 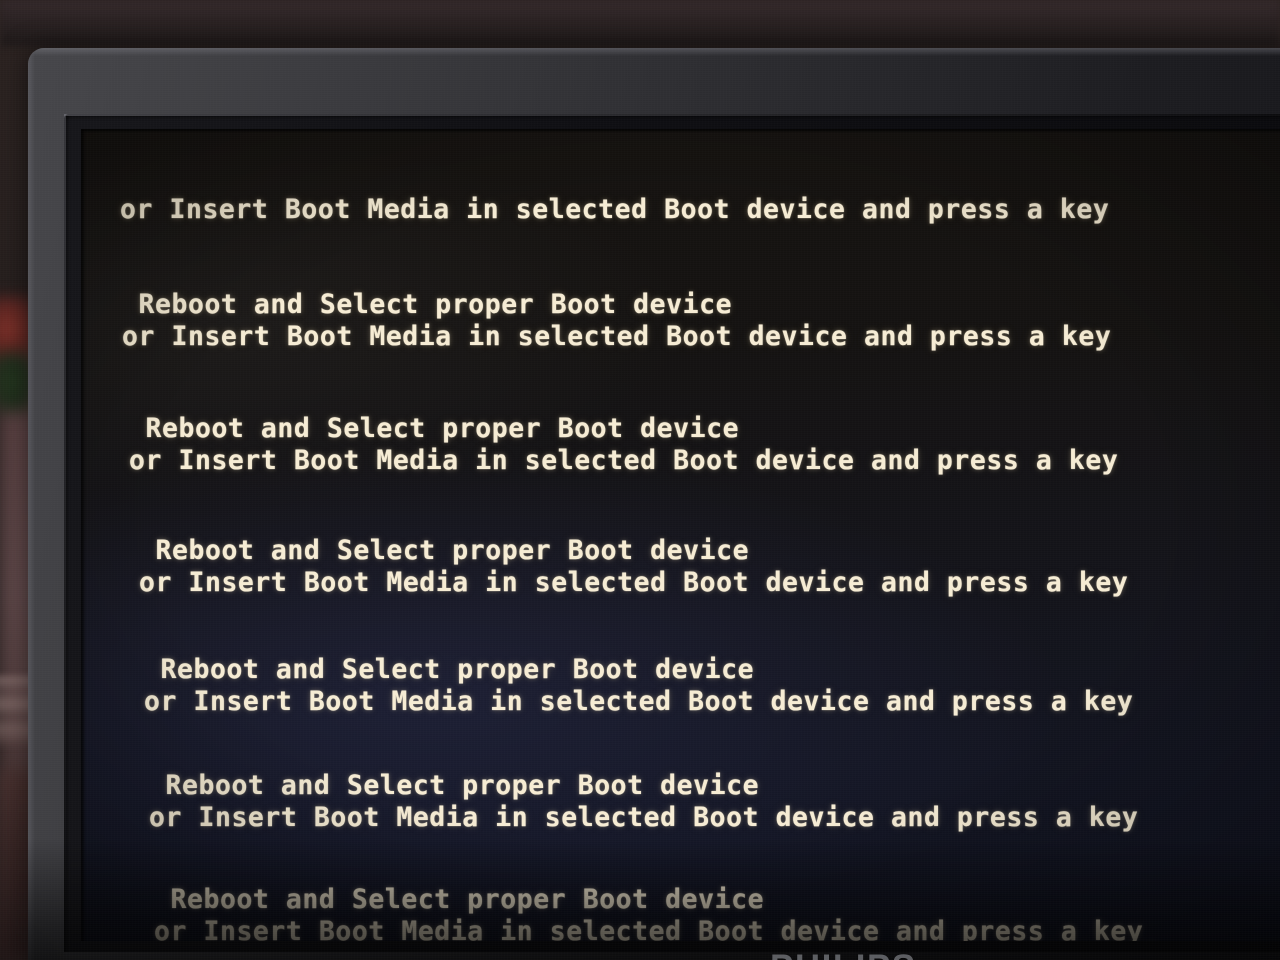 I want to click on bezel-highlight-top, so click(x=654, y=52).